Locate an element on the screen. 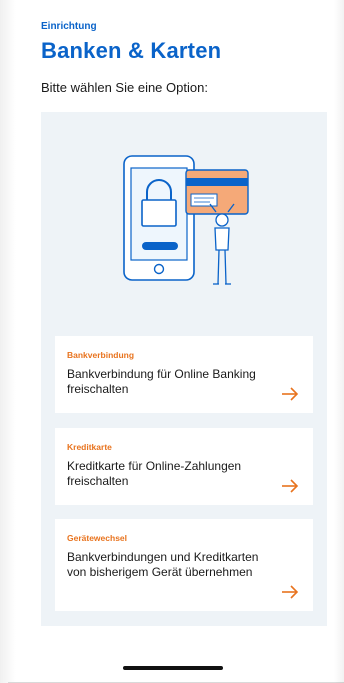 The width and height of the screenshot is (344, 683). phone-lock-credit-card-illustration is located at coordinates (186, 220).